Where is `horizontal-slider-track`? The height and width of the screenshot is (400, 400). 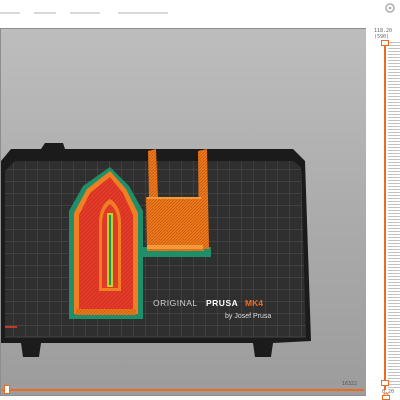 horizontal-slider-track is located at coordinates (183, 390).